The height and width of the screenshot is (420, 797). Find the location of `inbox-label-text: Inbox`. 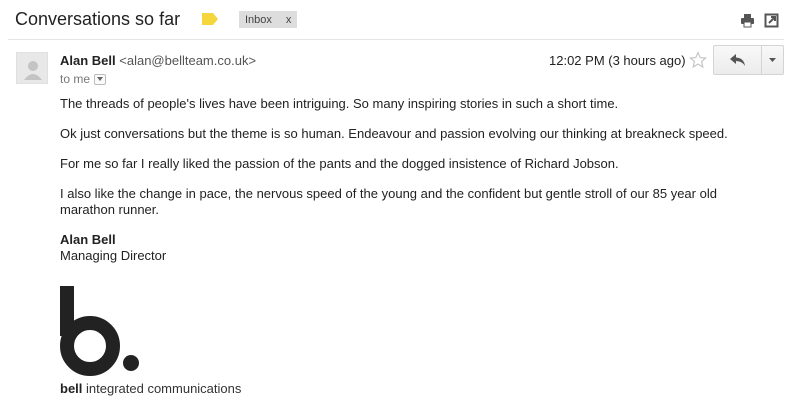

inbox-label-text: Inbox is located at coordinates (258, 20).